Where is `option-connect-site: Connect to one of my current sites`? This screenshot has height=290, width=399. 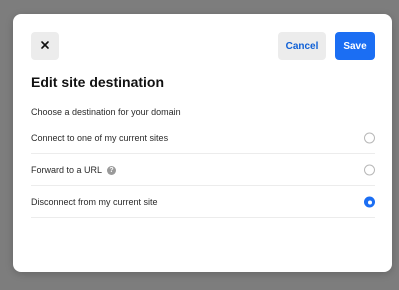 option-connect-site: Connect to one of my current sites is located at coordinates (203, 138).